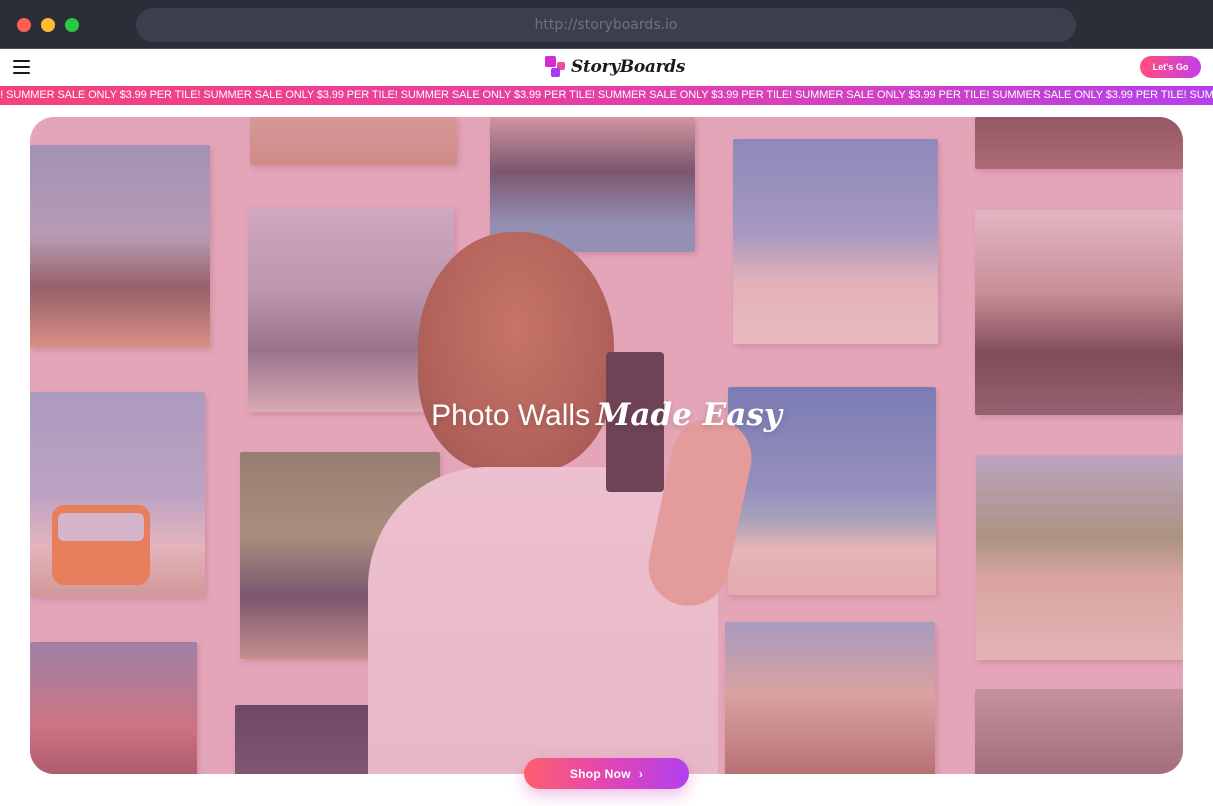 The image size is (1213, 806). What do you see at coordinates (24, 25) in the screenshot?
I see `window-close-button` at bounding box center [24, 25].